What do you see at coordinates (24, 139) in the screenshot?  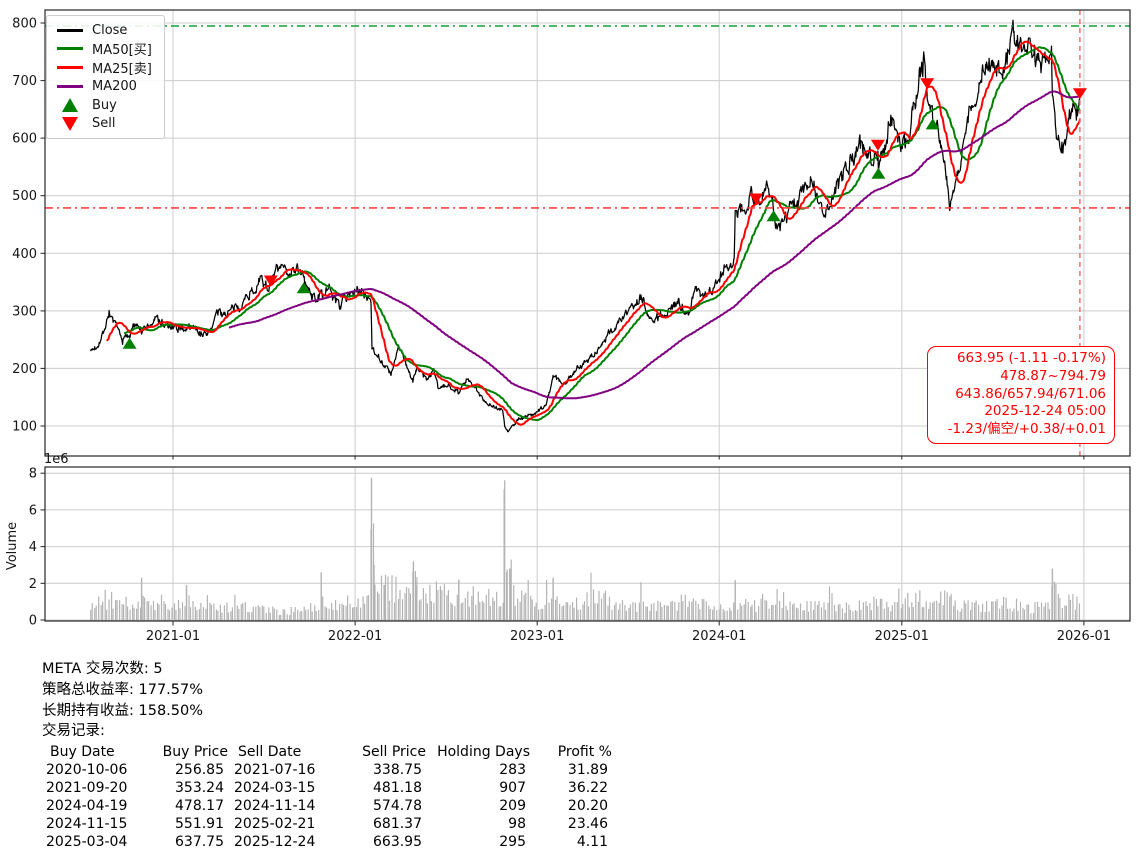 I see `svg-text: 600` at bounding box center [24, 139].